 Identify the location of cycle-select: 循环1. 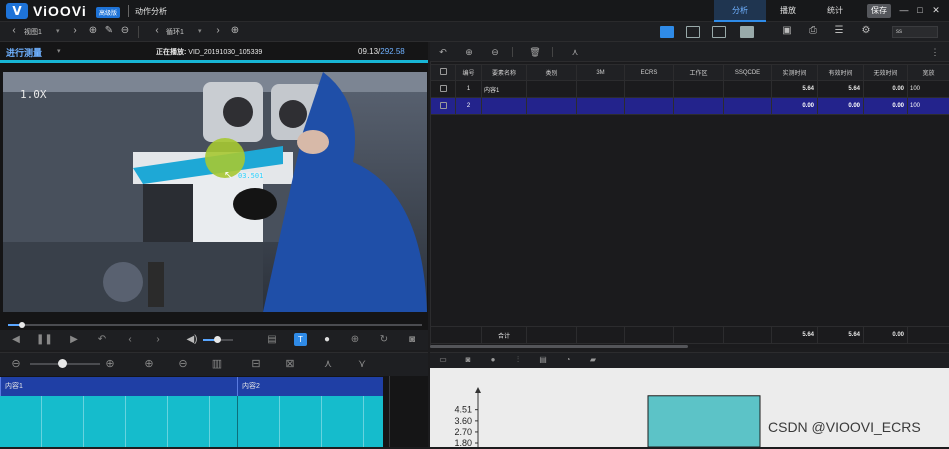
(175, 32).